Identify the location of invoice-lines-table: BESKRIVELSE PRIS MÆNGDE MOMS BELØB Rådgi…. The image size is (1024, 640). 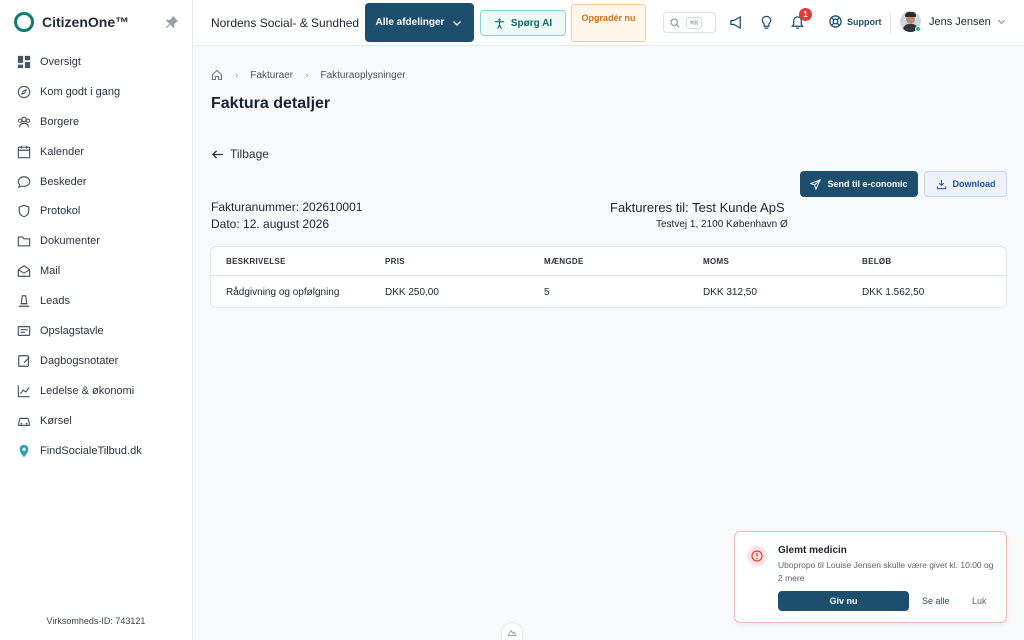
(608, 277).